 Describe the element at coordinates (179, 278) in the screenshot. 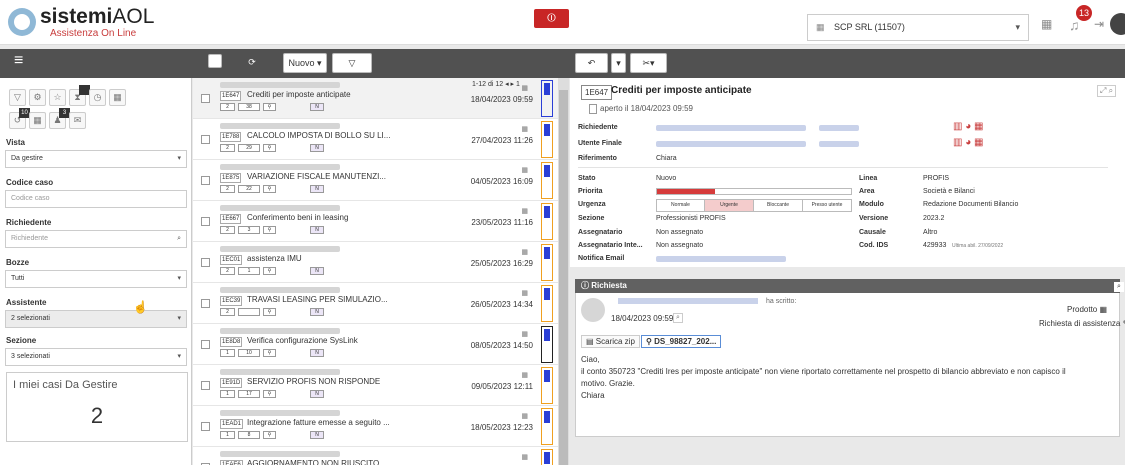

I see `chevron-down-icon: ▾` at that location.